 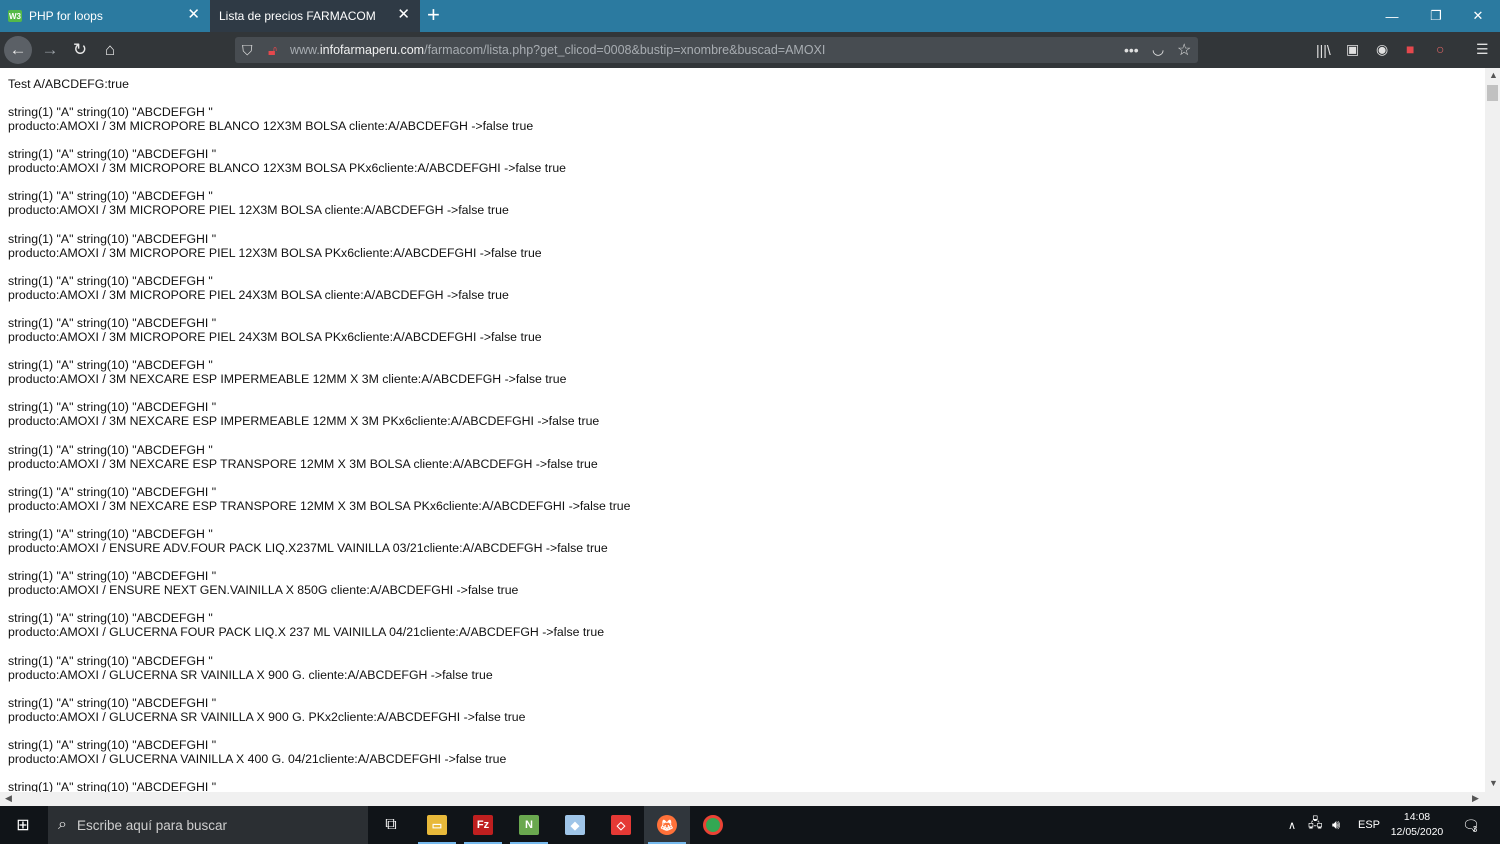 What do you see at coordinates (1475, 798) in the screenshot?
I see `scroll-right-icon: ▶` at bounding box center [1475, 798].